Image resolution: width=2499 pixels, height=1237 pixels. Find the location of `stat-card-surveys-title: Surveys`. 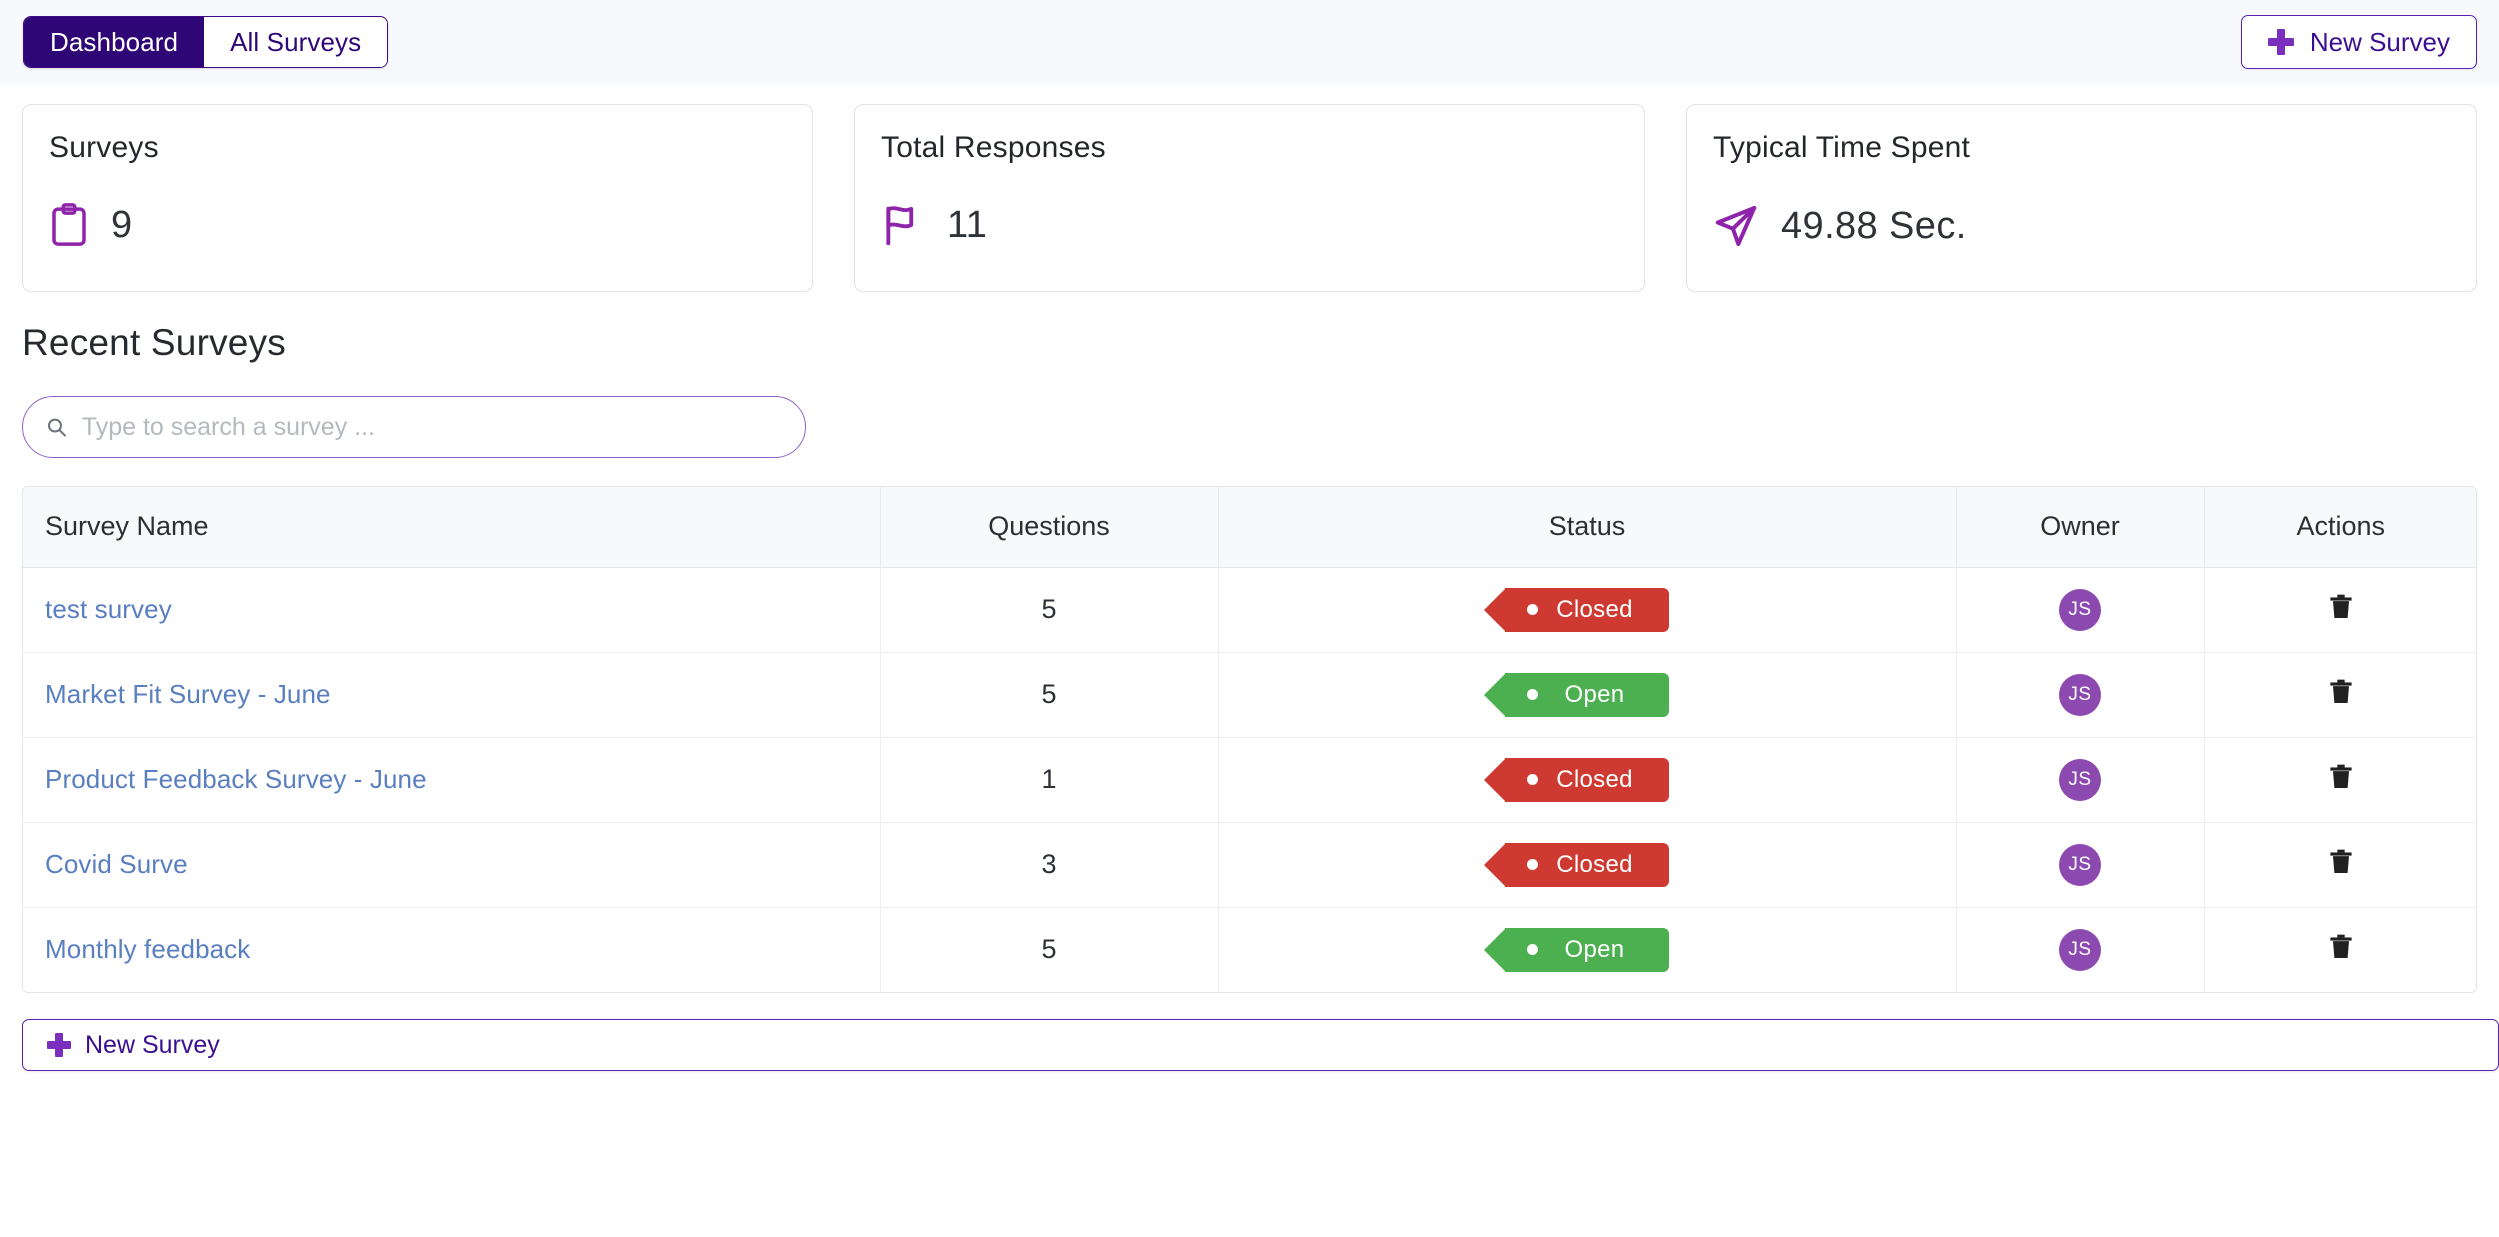

stat-card-surveys-title: Surveys is located at coordinates (104, 147).